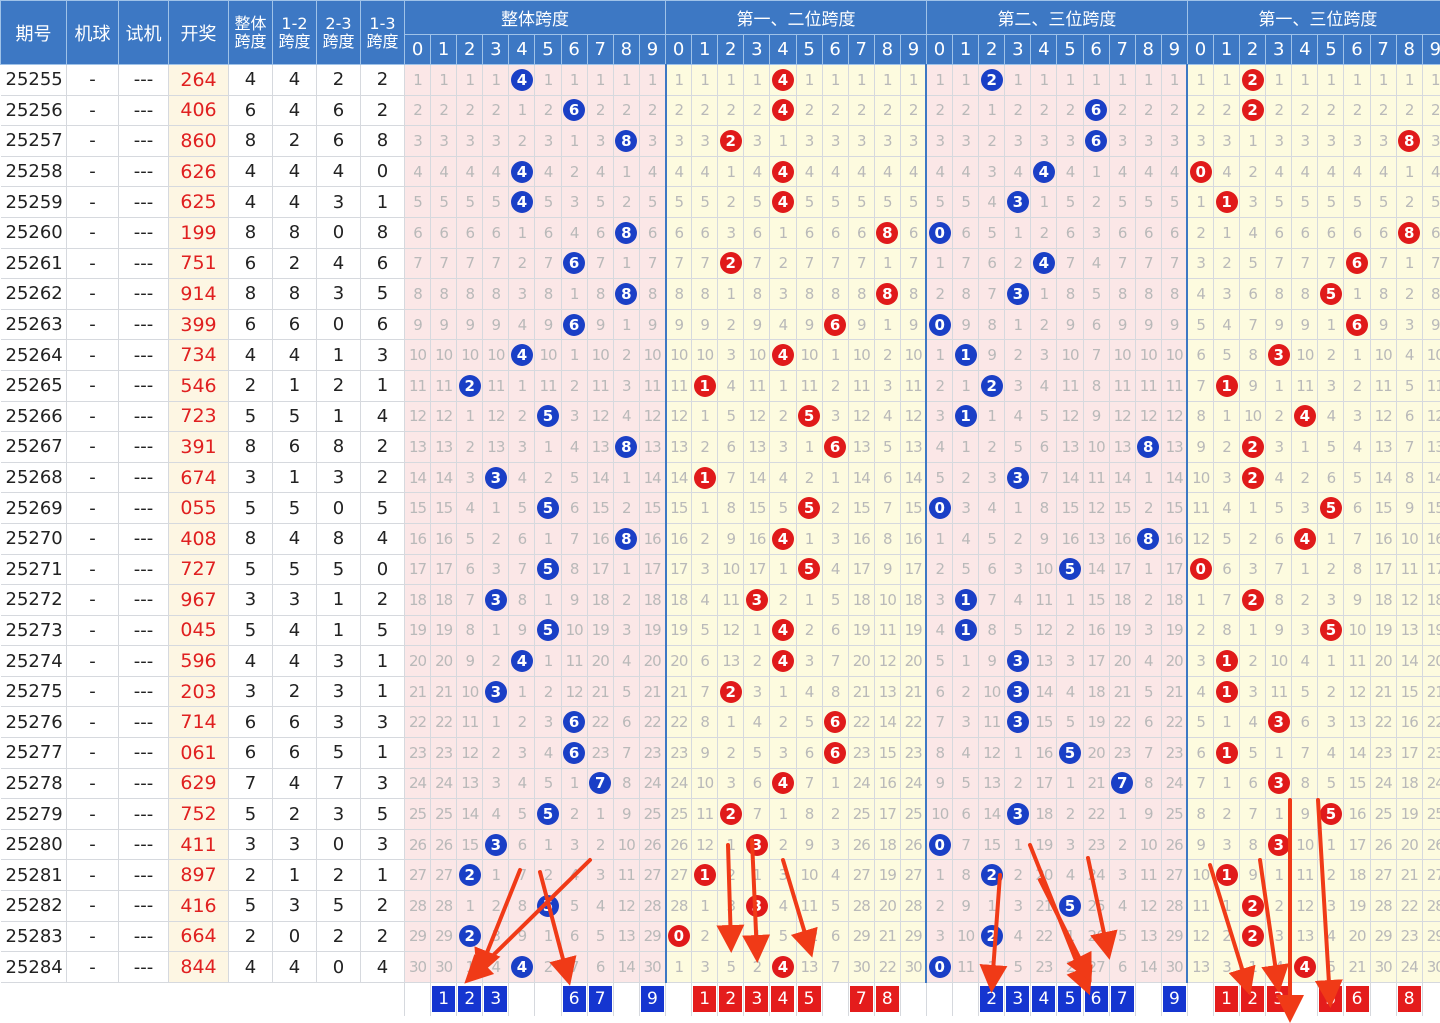 The image size is (1440, 1023). Describe the element at coordinates (250, 784) in the screenshot. I see `span-value-cell: 7` at that location.